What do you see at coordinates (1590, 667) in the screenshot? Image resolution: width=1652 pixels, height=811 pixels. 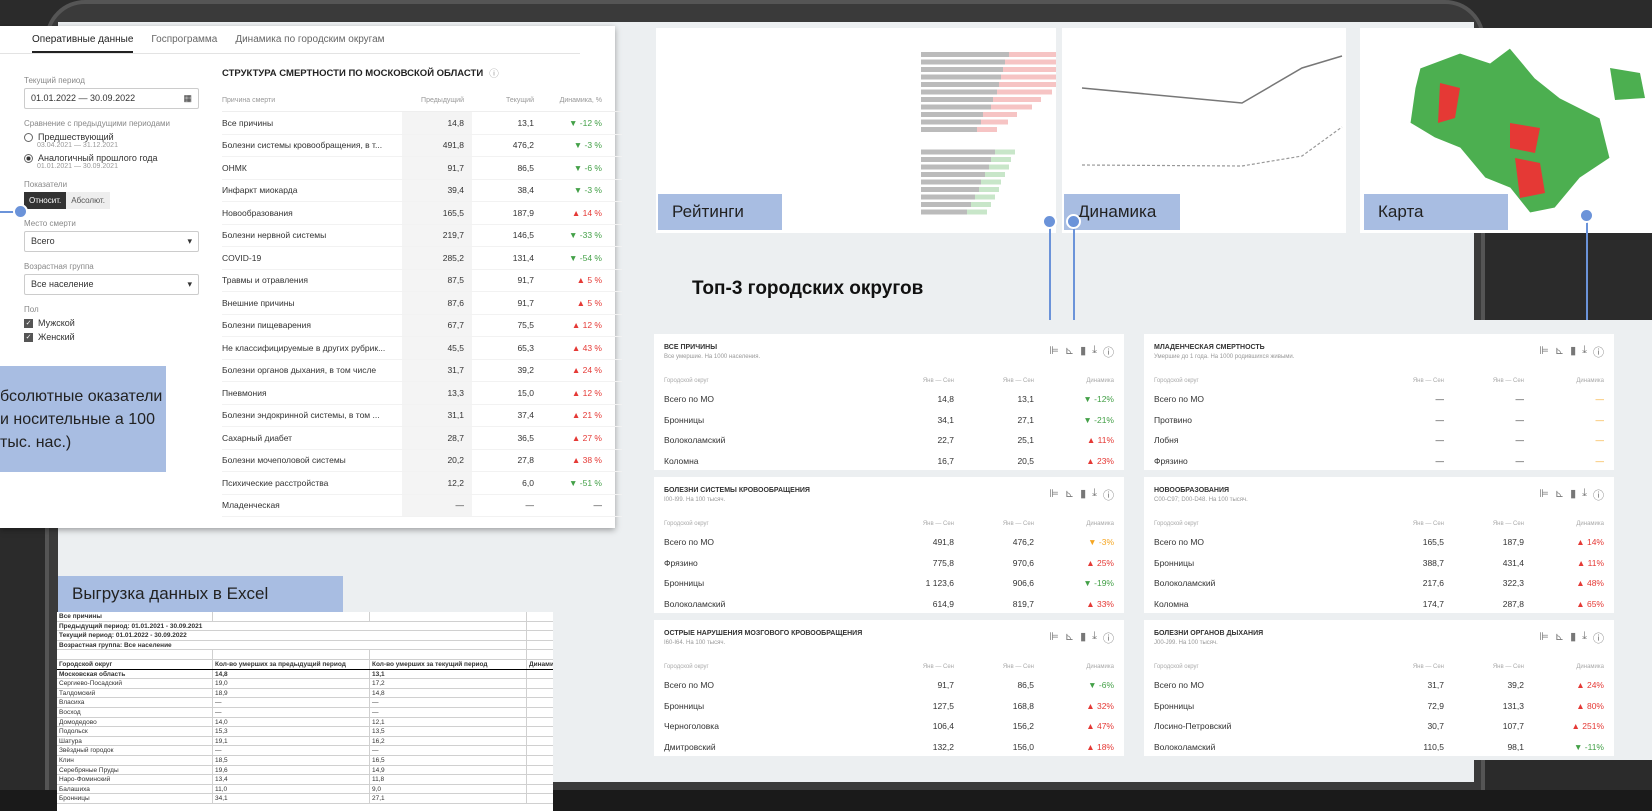 I see `card-col: Динамика` at bounding box center [1590, 667].